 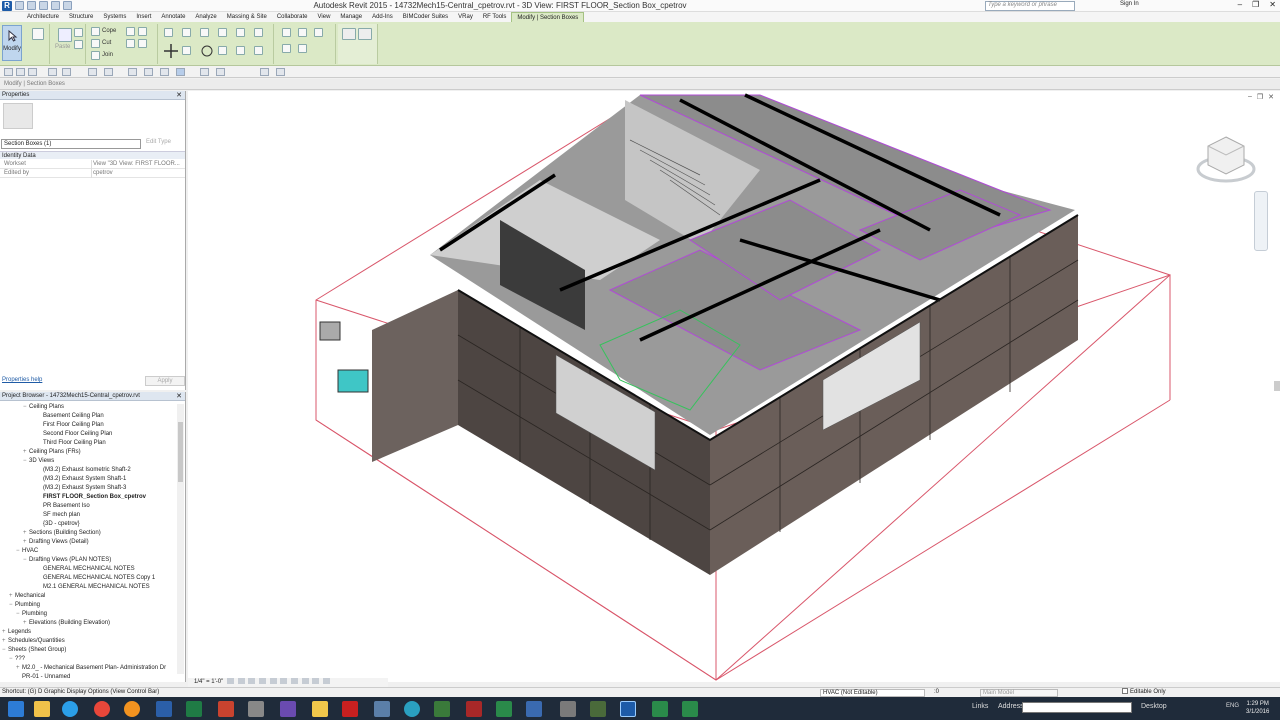 I want to click on visual-style-icon, so click(x=241, y=681).